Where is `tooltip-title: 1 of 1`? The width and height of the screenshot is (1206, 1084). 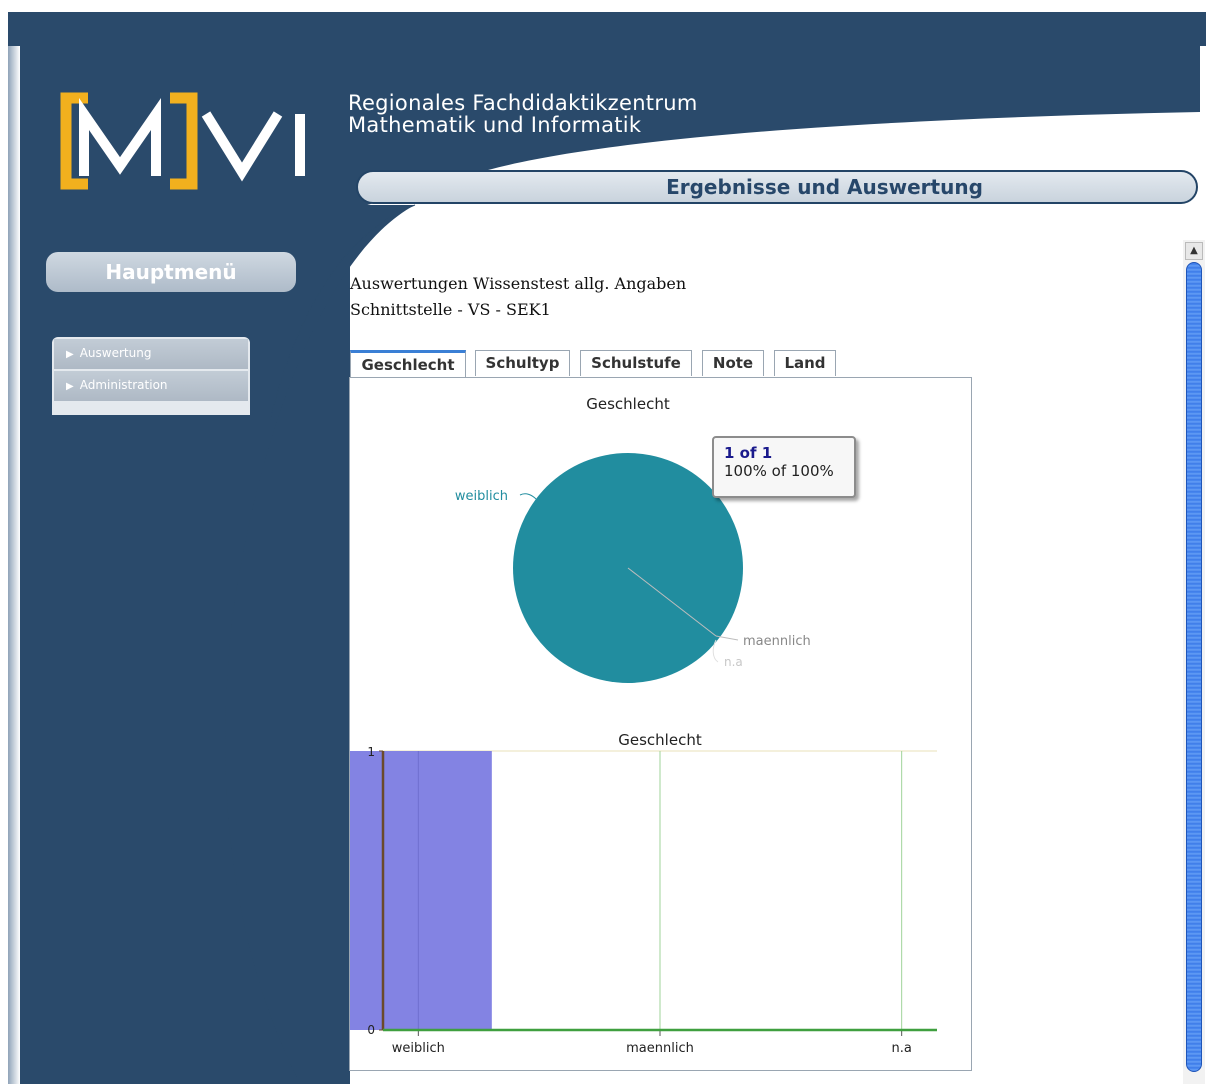
tooltip-title: 1 of 1 is located at coordinates (748, 453).